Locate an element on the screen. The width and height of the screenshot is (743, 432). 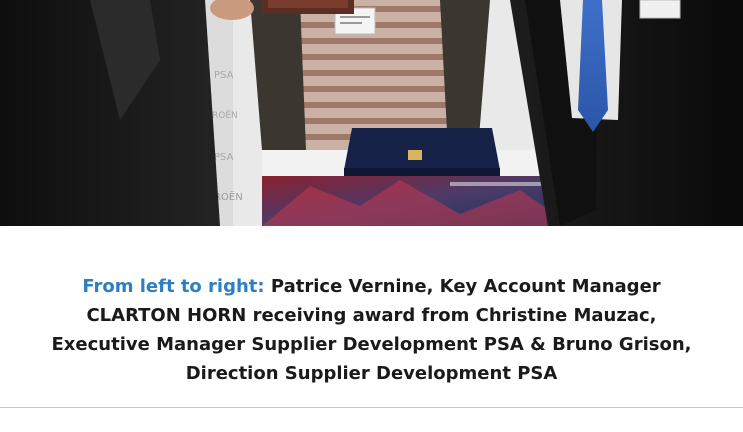
banner-text: ROËN is located at coordinates (225, 115).